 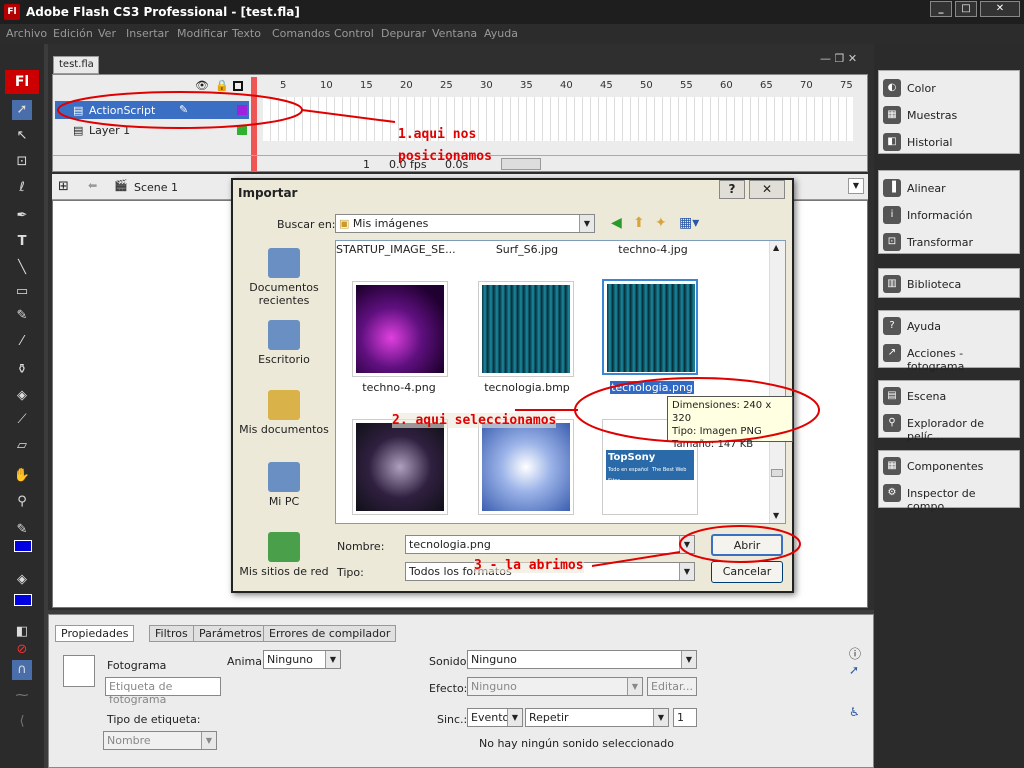 What do you see at coordinates (474, 420) in the screenshot?
I see `annotation-step2: 2. aqui seleccionamos` at bounding box center [474, 420].